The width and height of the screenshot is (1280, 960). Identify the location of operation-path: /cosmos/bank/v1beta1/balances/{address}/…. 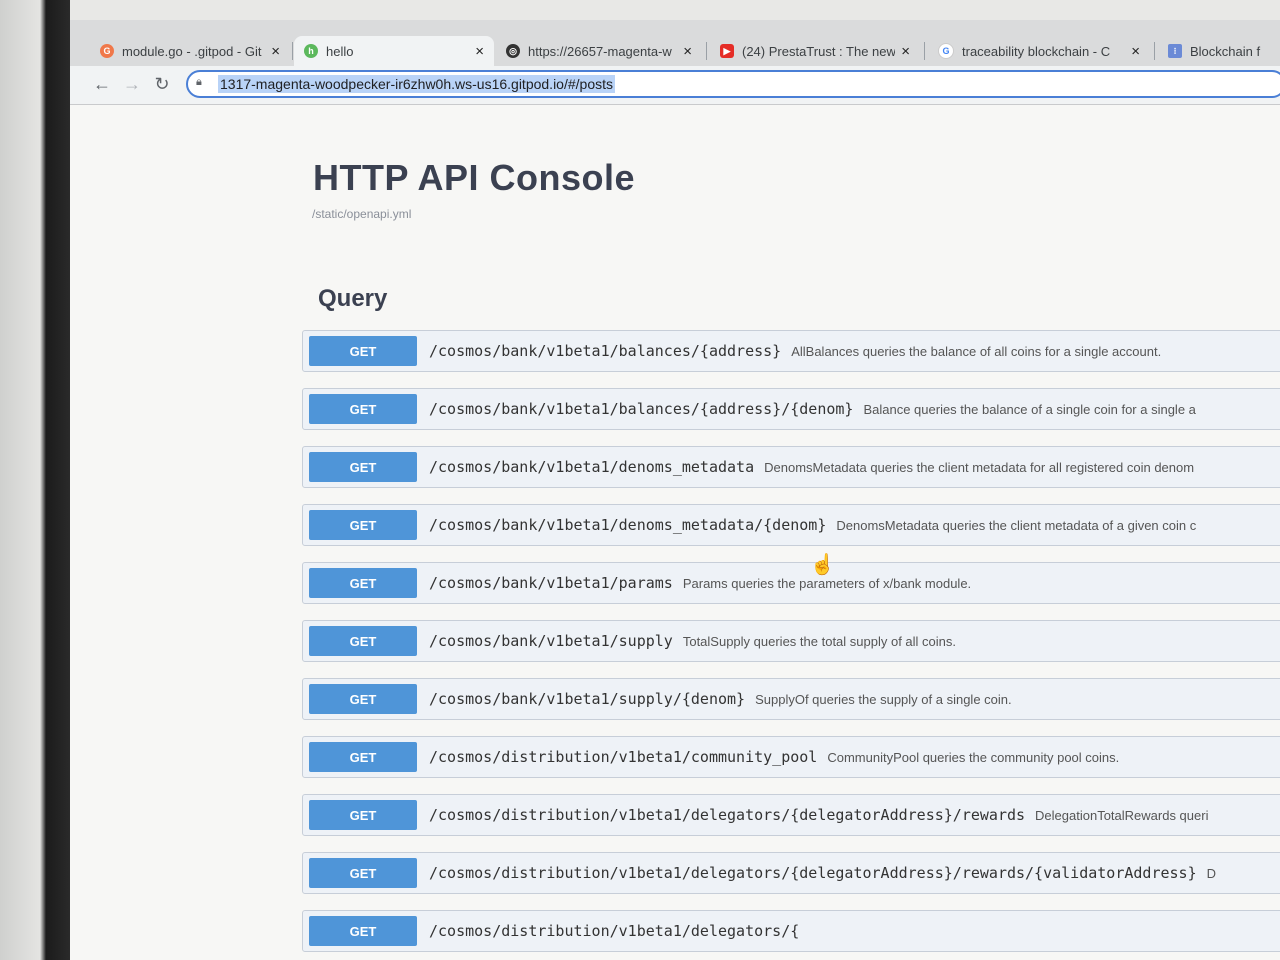
(641, 409).